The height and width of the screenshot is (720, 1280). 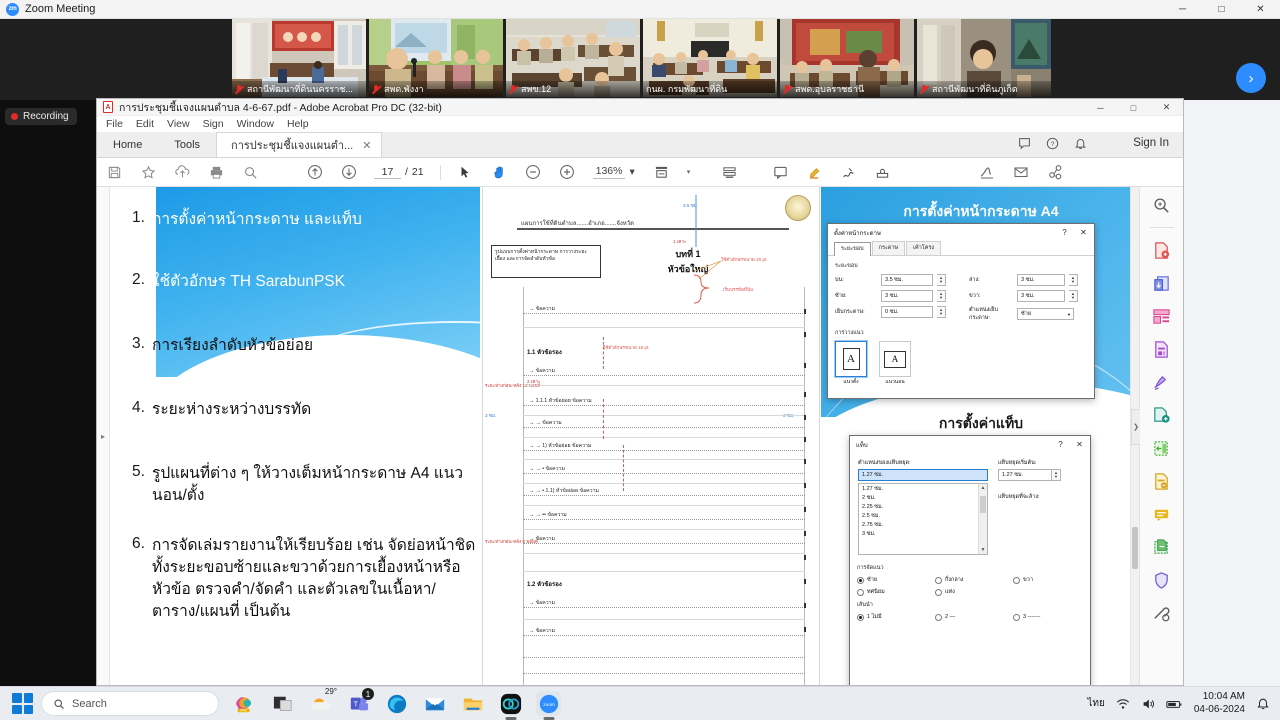 I want to click on zoom-level-control: 136% ▾, so click(x=613, y=172).